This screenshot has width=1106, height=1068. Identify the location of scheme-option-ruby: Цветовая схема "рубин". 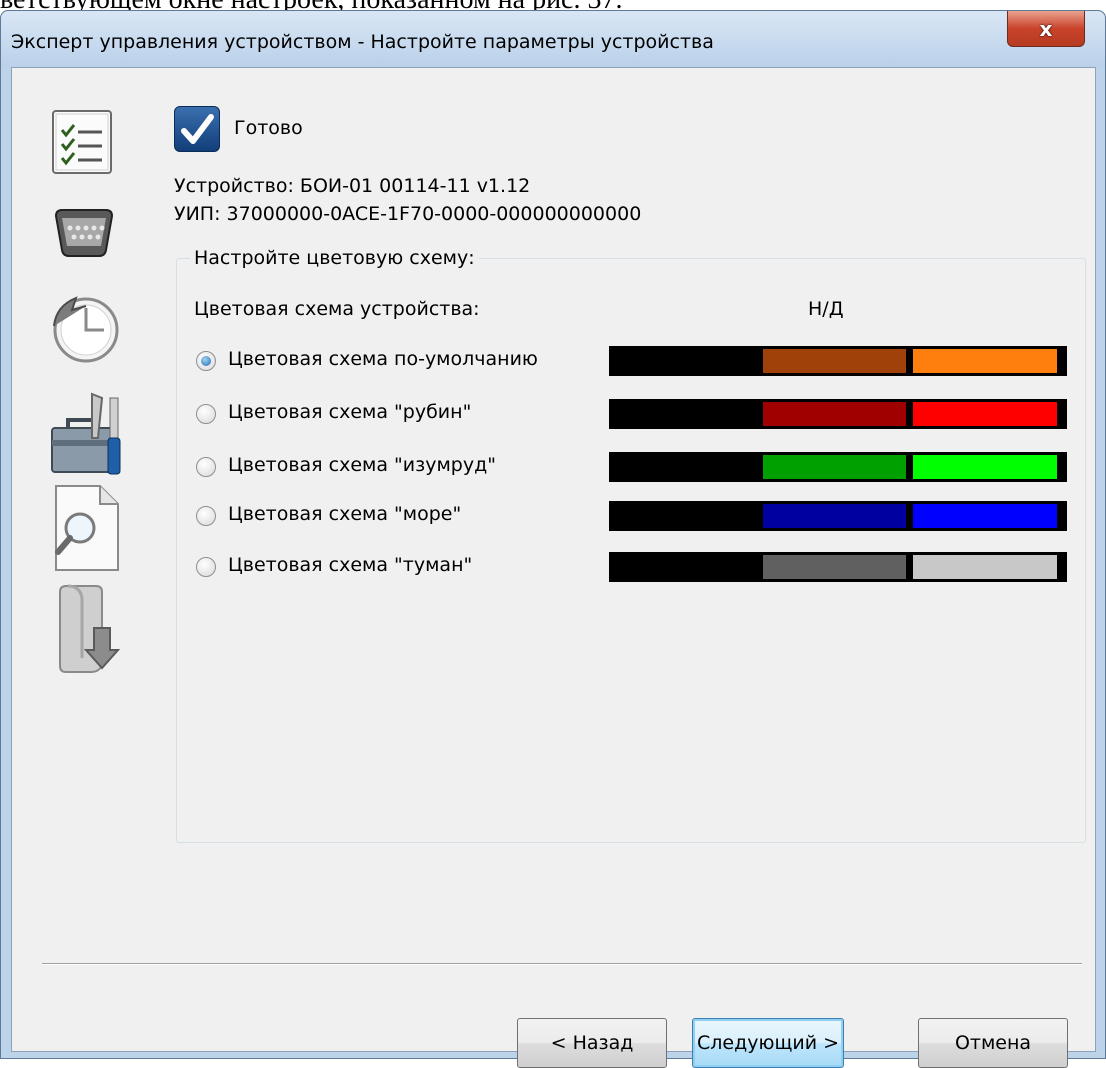
(634, 416).